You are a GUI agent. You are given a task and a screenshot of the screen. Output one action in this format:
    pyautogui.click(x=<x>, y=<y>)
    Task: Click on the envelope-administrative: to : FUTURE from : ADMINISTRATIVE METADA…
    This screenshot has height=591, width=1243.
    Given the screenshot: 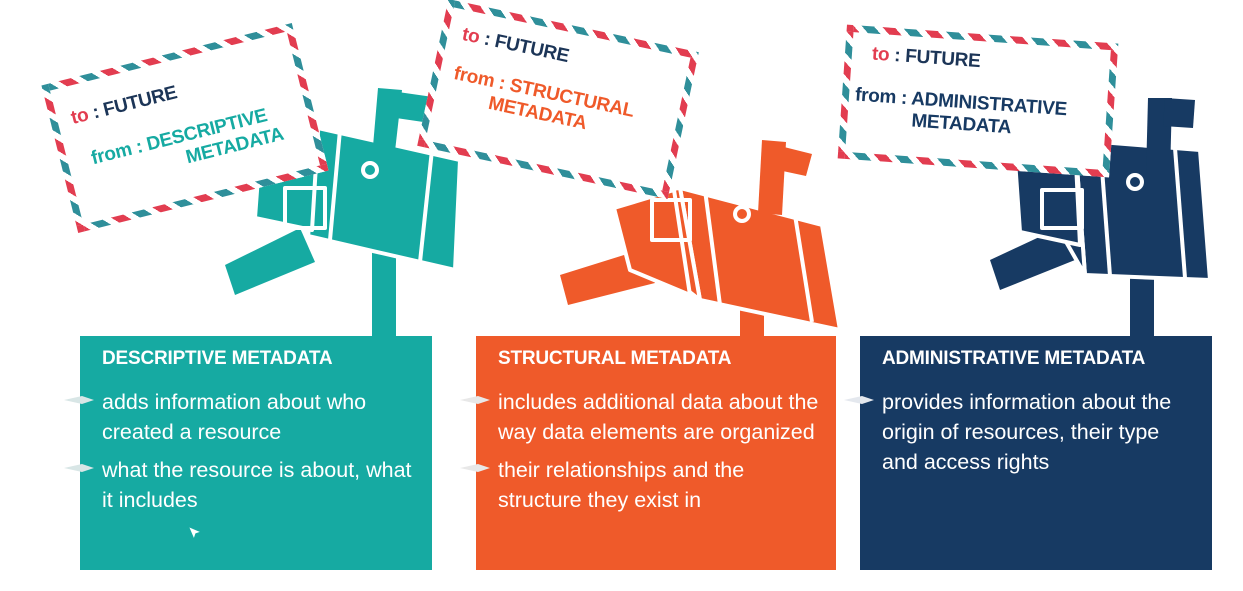 What is the action you would take?
    pyautogui.click(x=978, y=101)
    